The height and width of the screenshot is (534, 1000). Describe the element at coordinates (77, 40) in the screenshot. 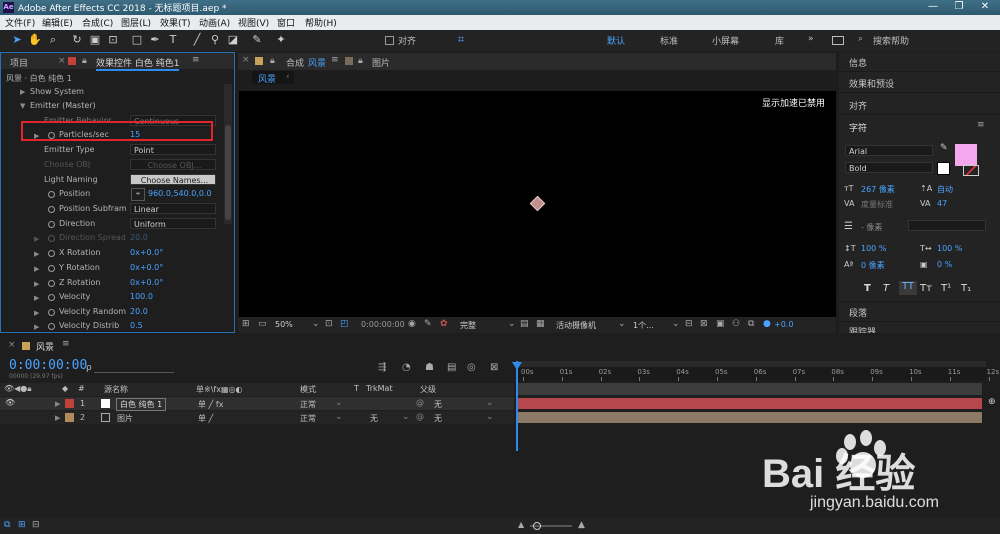

I see `rotate-tool-icon: ↻` at that location.